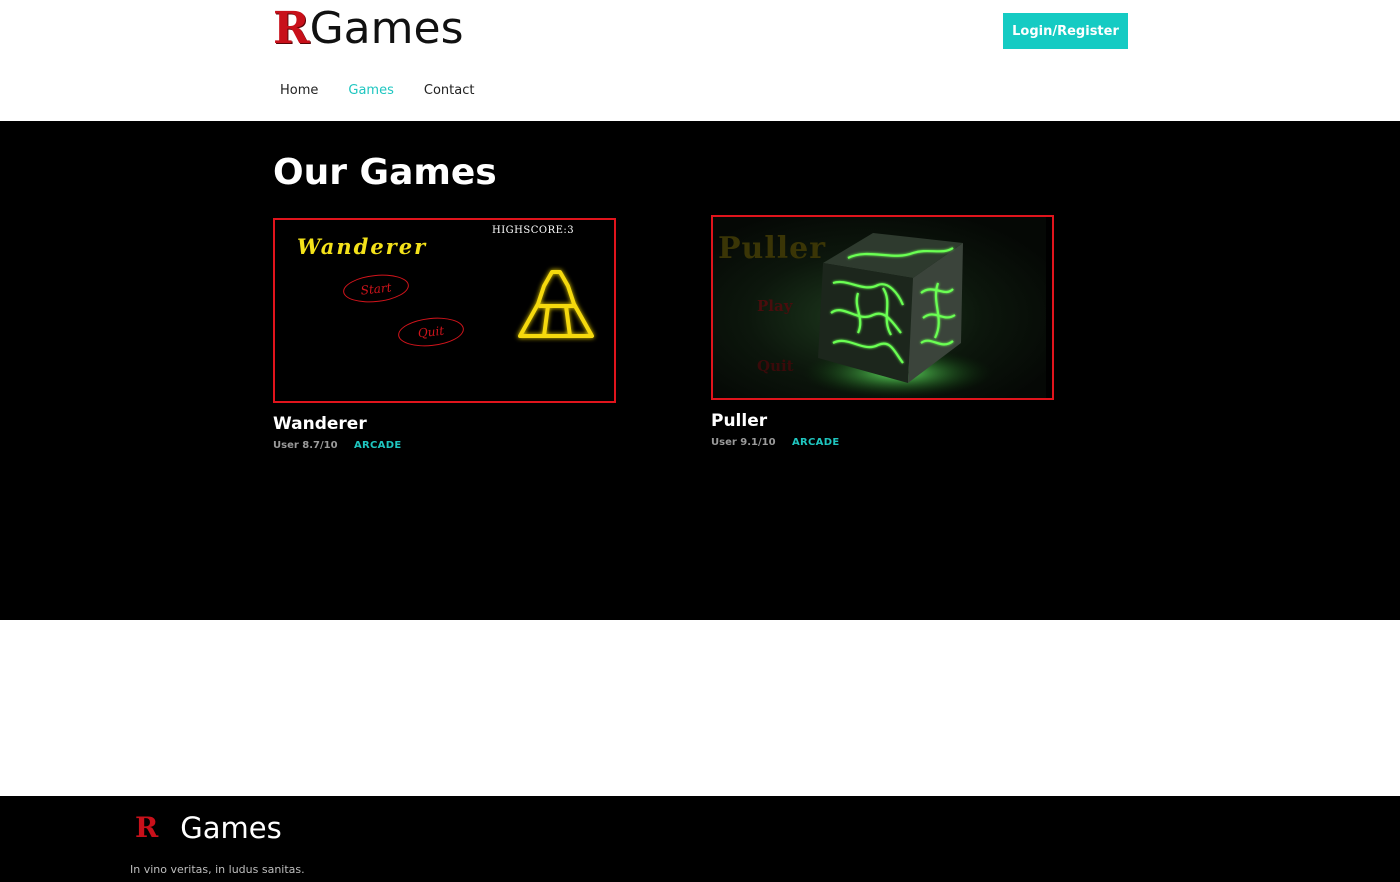 The width and height of the screenshot is (1400, 882). I want to click on thumbnail-highscore: HIGHSCORE:3, so click(533, 230).